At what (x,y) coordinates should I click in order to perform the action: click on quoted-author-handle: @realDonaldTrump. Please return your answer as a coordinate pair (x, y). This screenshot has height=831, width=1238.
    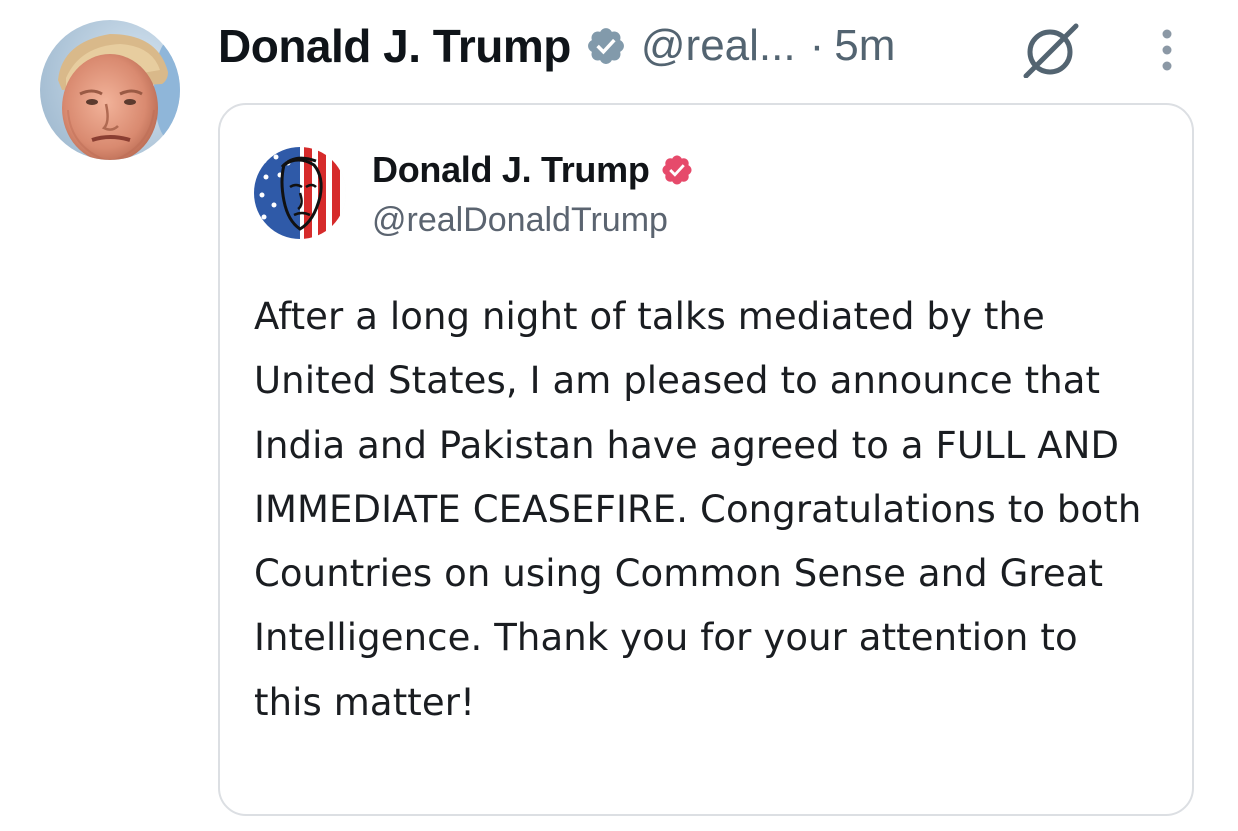
    Looking at the image, I should click on (520, 220).